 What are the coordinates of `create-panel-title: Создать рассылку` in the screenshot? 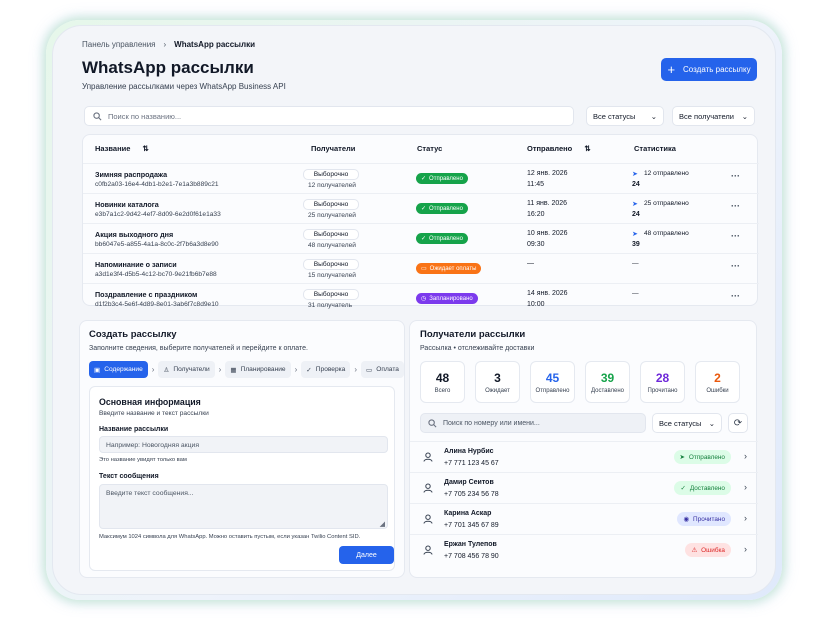 It's located at (133, 334).